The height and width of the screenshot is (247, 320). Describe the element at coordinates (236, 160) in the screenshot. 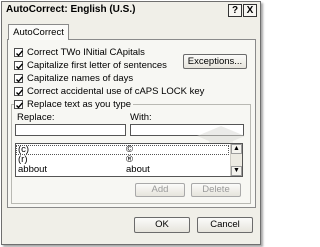

I see `list-scrollbar: ▲ ▼` at that location.